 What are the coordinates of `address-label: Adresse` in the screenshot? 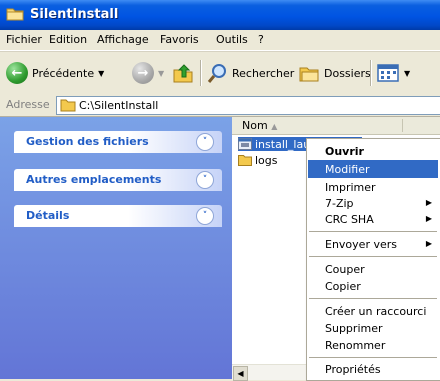 It's located at (28, 104).